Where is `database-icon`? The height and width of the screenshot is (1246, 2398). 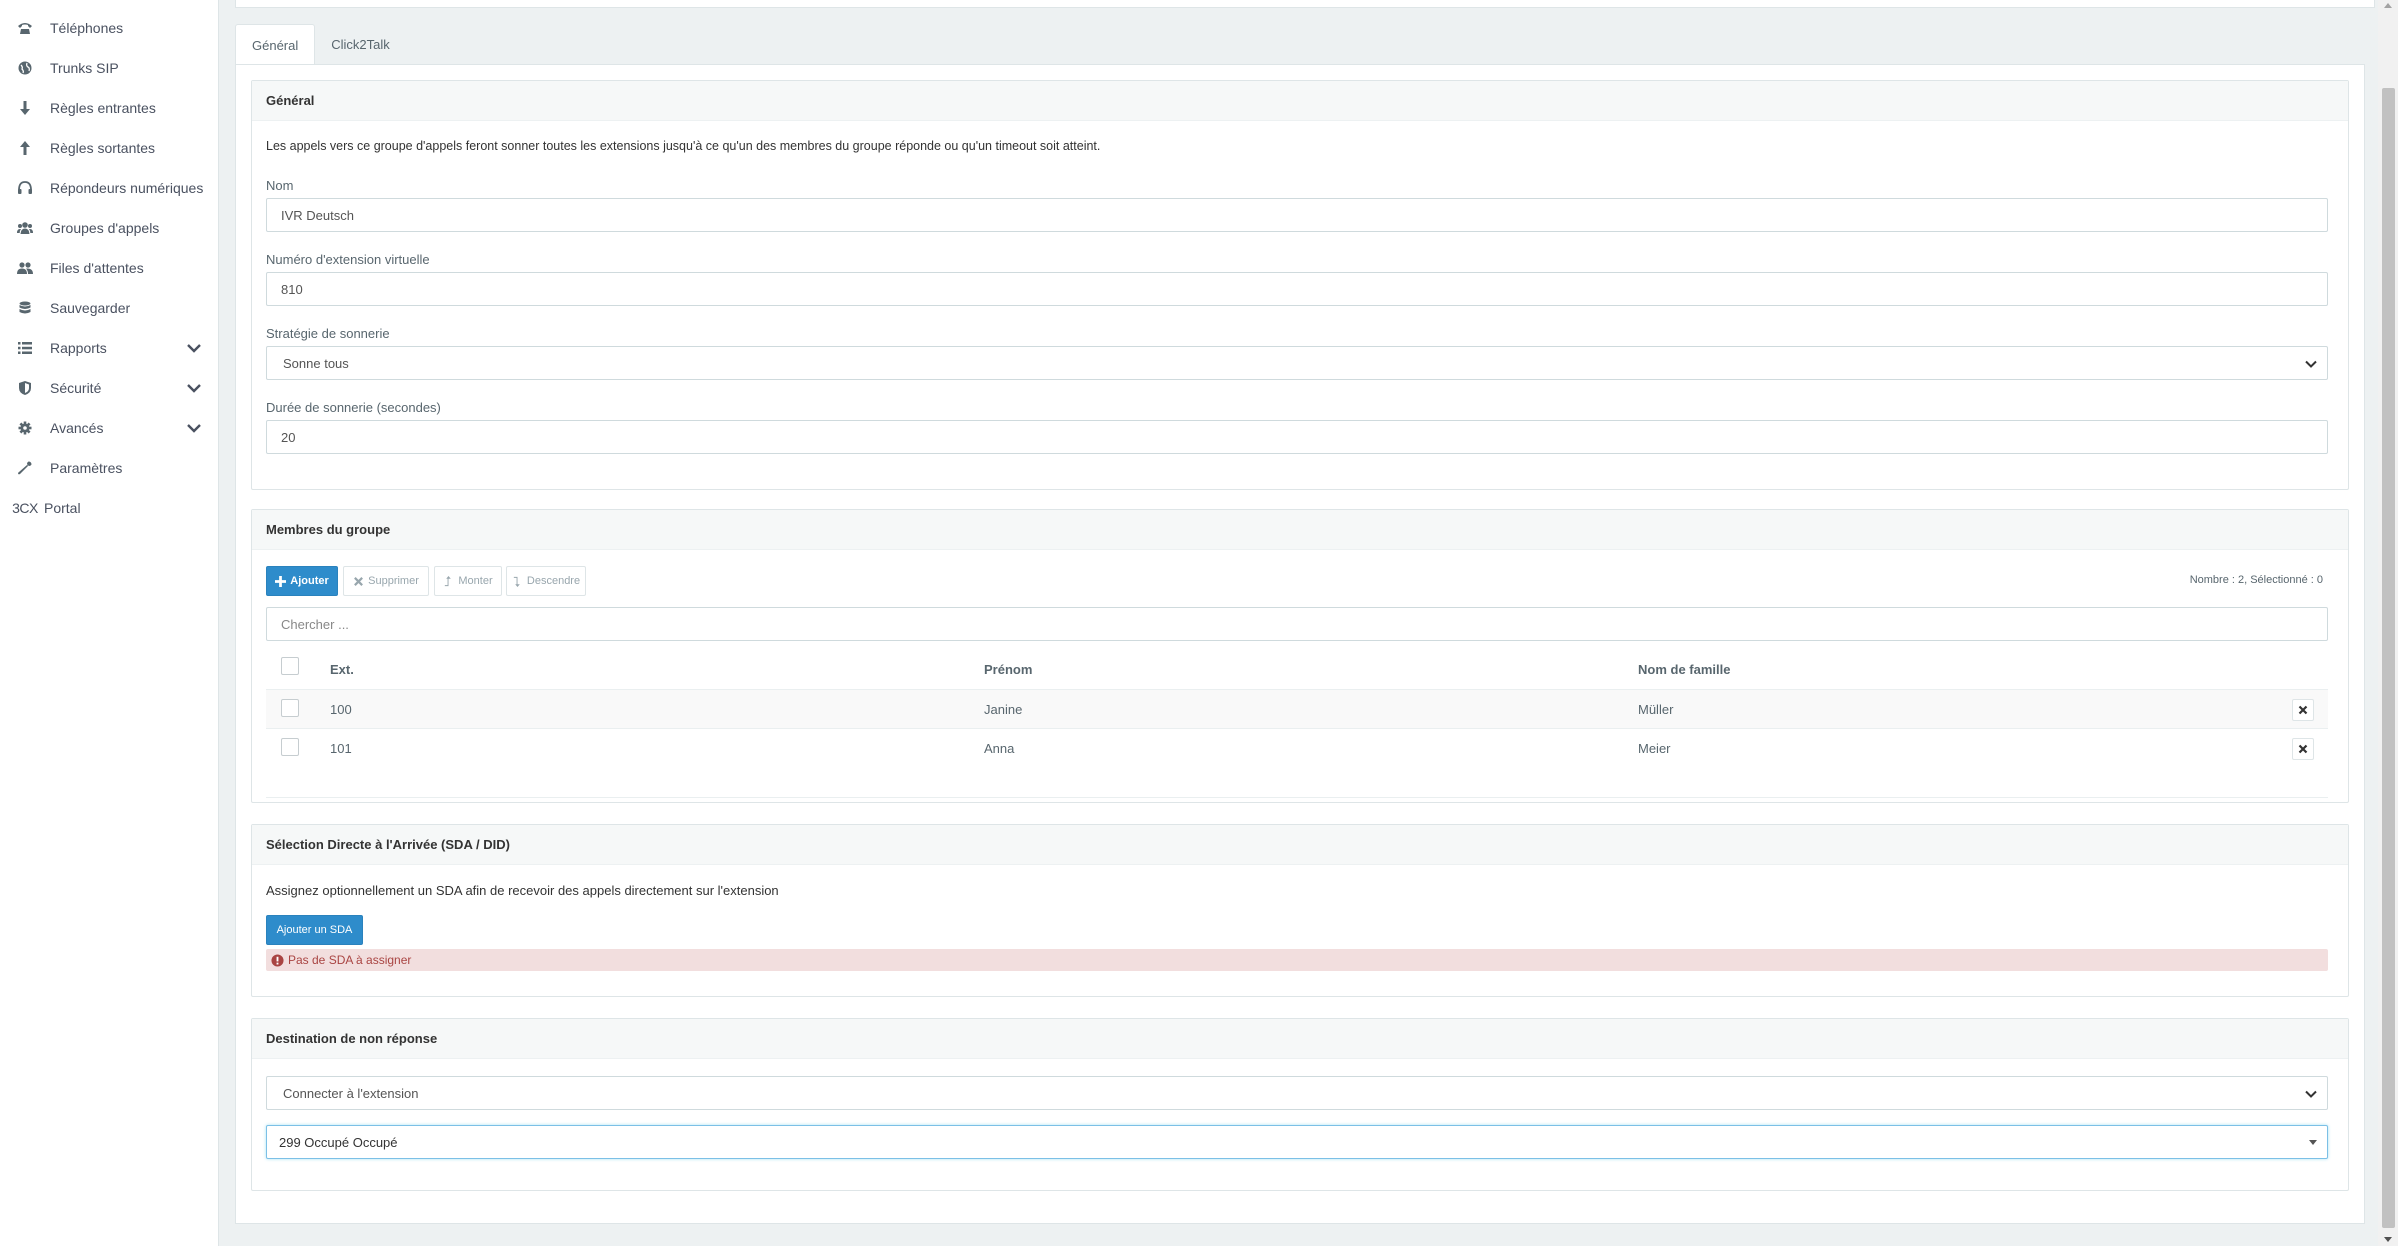
database-icon is located at coordinates (25, 308).